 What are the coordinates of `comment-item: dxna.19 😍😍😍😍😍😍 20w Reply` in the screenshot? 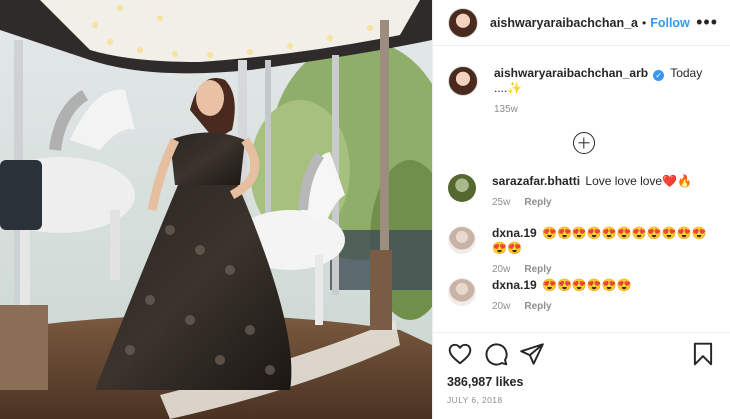 It's located at (580, 295).